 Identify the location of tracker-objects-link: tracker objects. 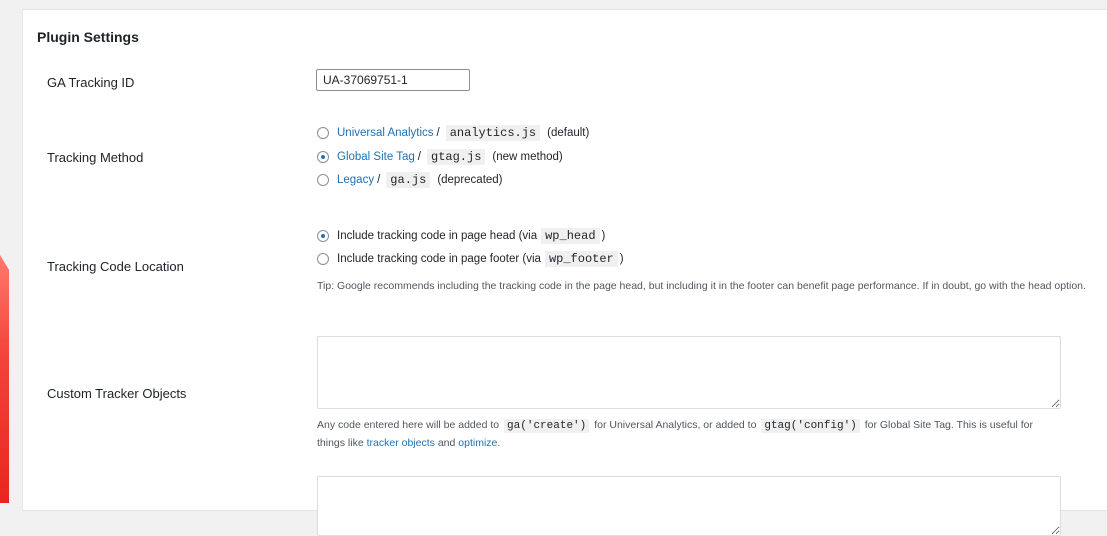
(401, 443).